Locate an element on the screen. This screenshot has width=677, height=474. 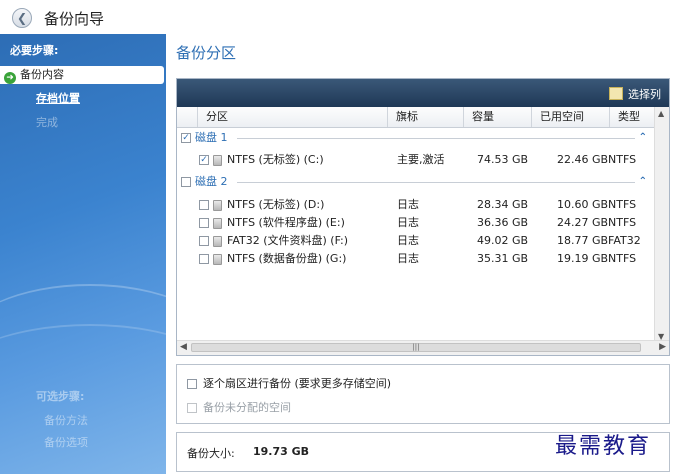
grid-toolbar: 选择列 is located at coordinates (423, 93).